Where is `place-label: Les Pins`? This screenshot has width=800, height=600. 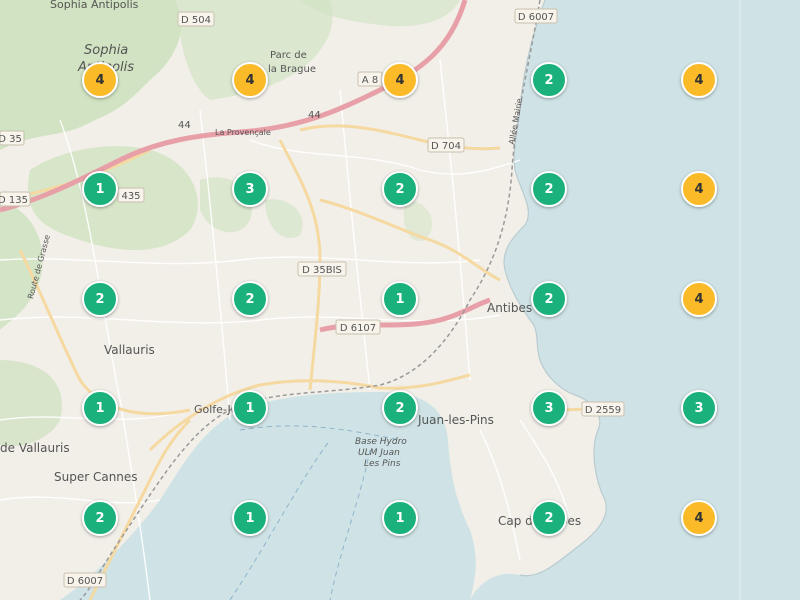 place-label: Les Pins is located at coordinates (382, 464).